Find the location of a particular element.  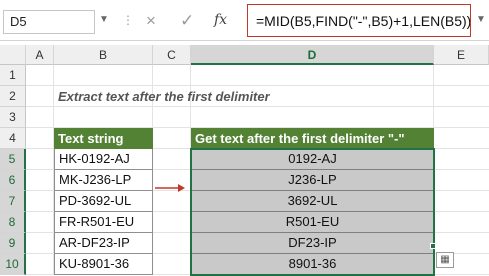

select-all-corner is located at coordinates (13, 55).